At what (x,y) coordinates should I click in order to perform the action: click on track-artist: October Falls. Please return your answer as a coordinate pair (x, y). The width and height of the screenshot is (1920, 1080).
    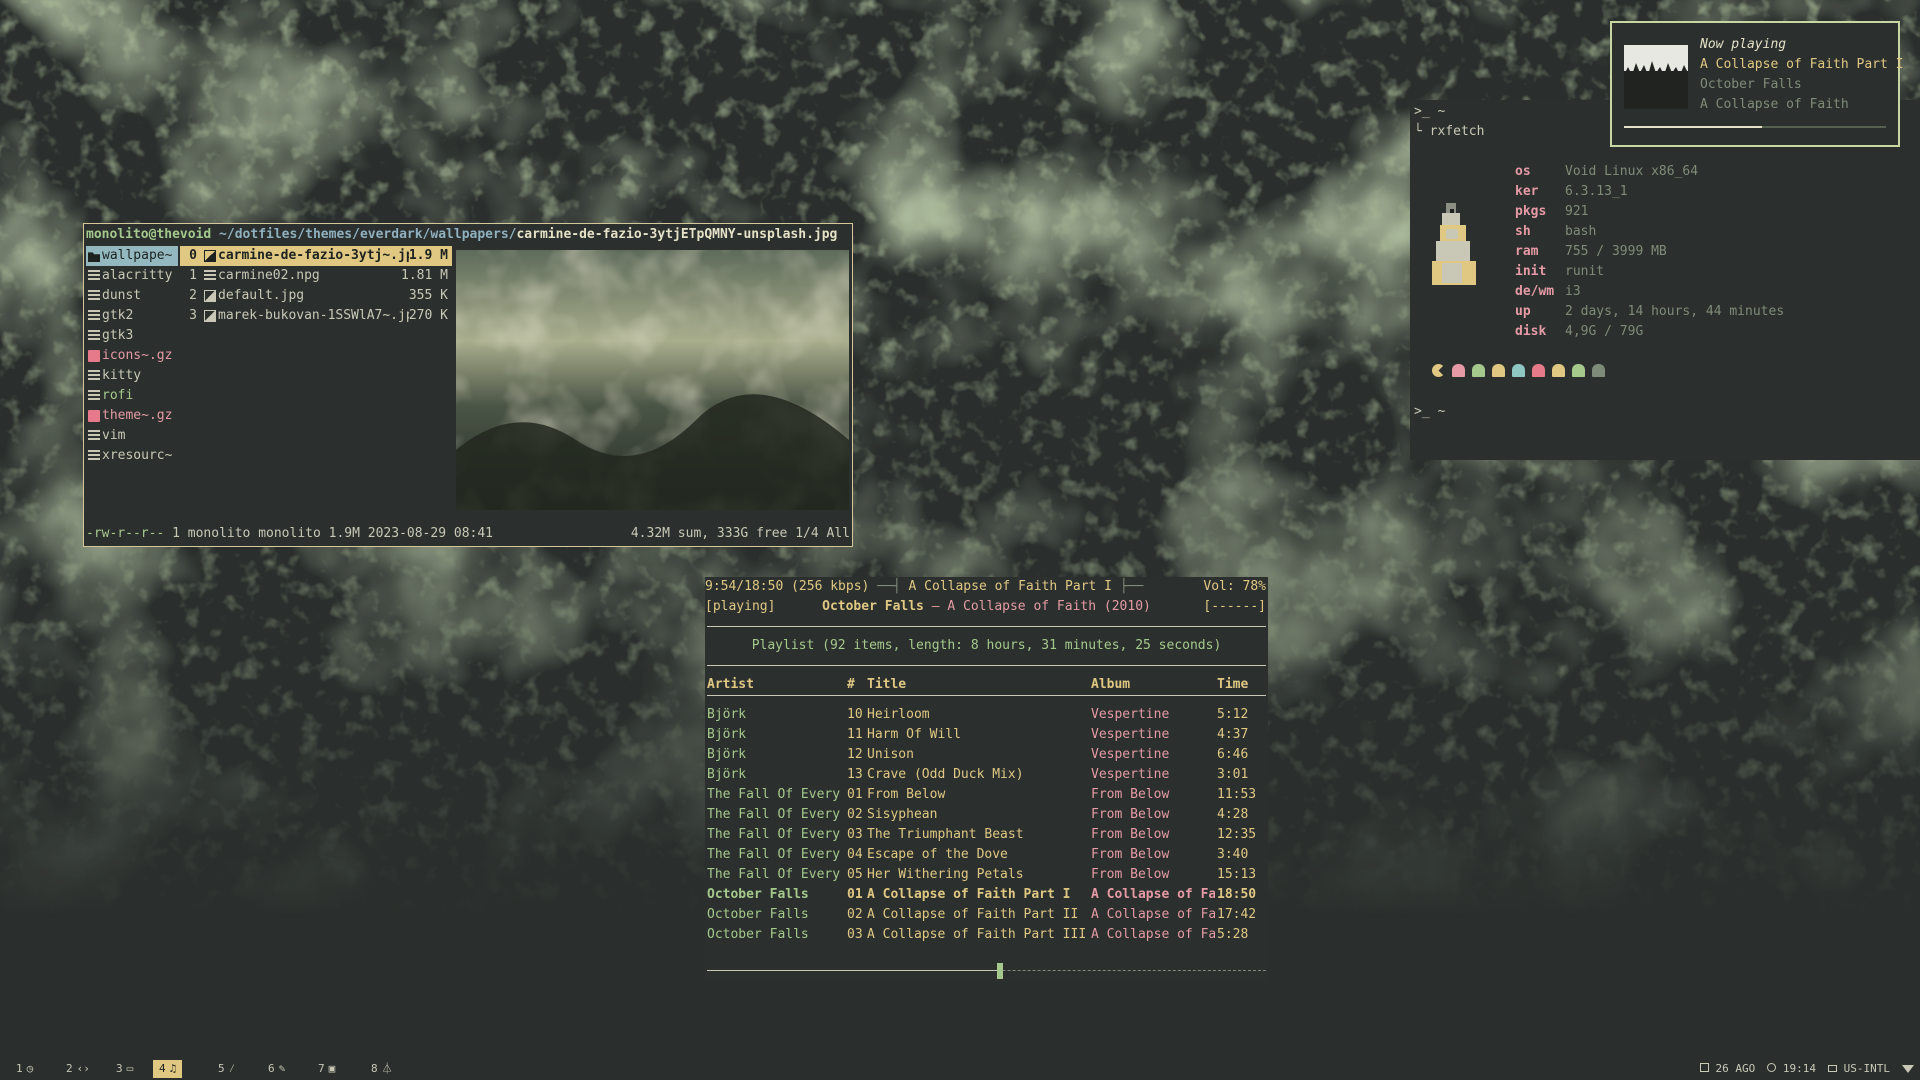
    Looking at the image, I should click on (758, 934).